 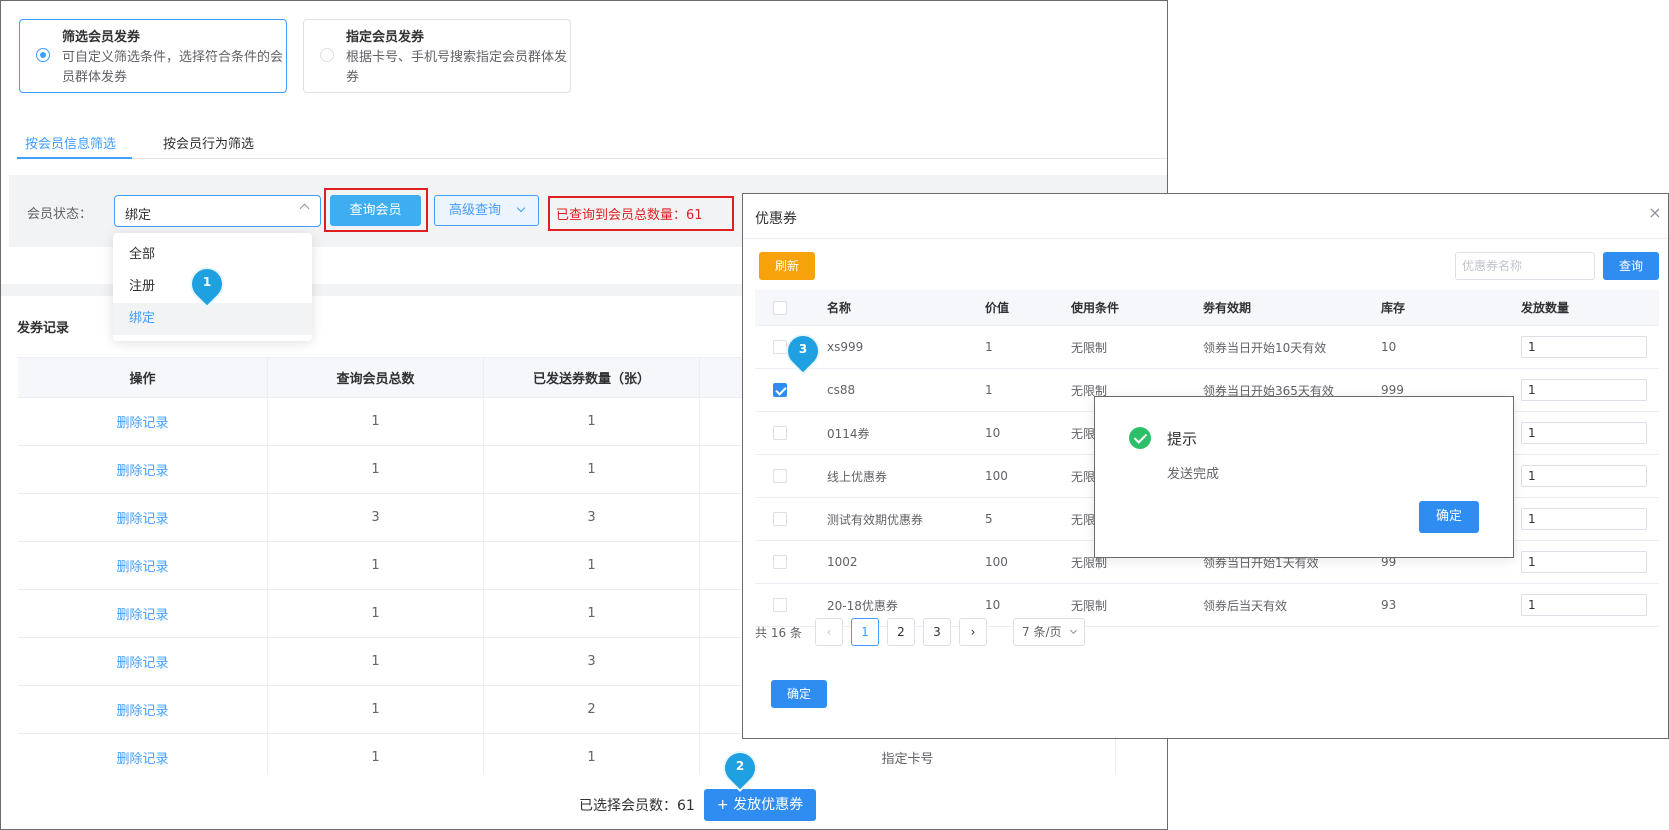 What do you see at coordinates (973, 632) in the screenshot?
I see `next-page-button: ›` at bounding box center [973, 632].